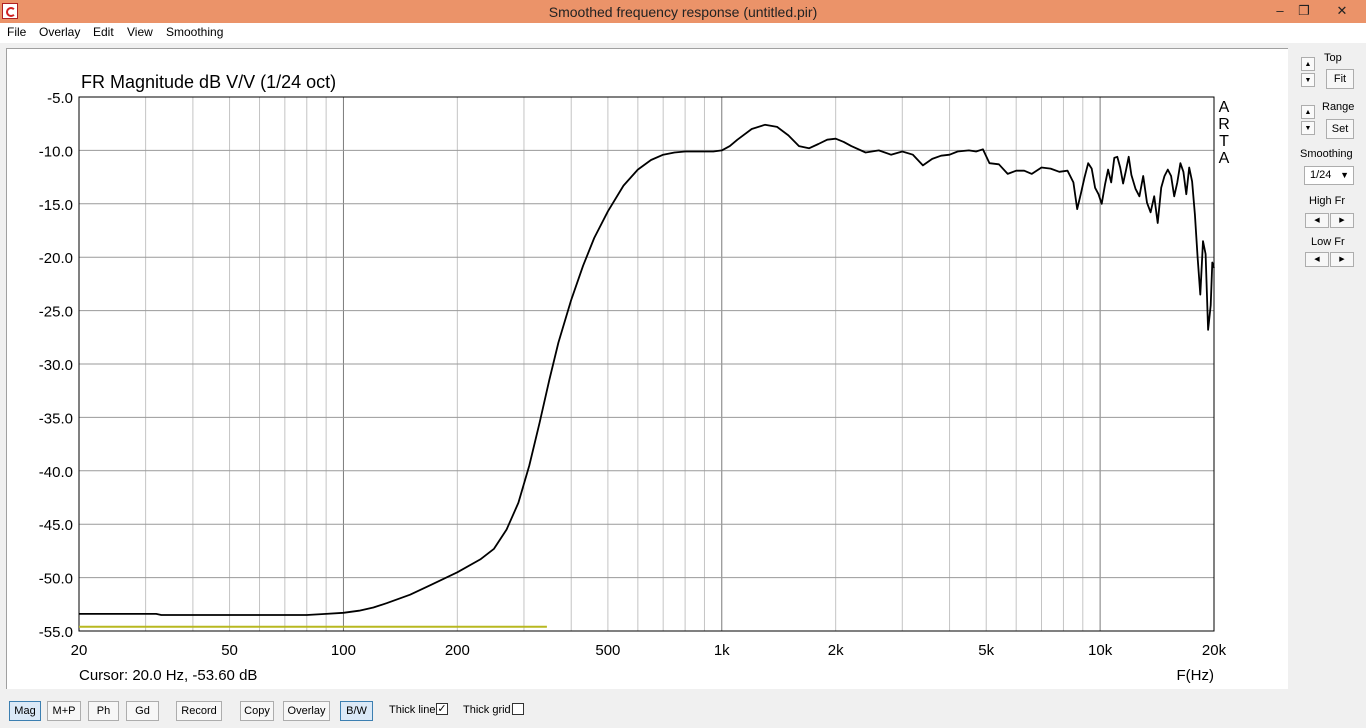 This screenshot has height=728, width=1366. I want to click on high-fr-left-button: ◀, so click(1317, 220).